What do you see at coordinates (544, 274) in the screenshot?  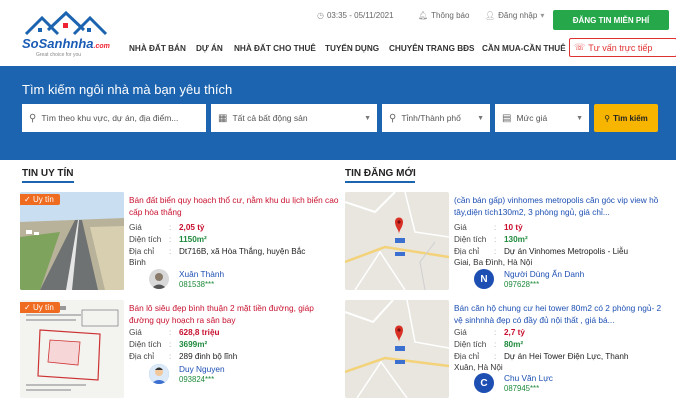 I see `user-name: Người Dùng Ẩn Danh` at bounding box center [544, 274].